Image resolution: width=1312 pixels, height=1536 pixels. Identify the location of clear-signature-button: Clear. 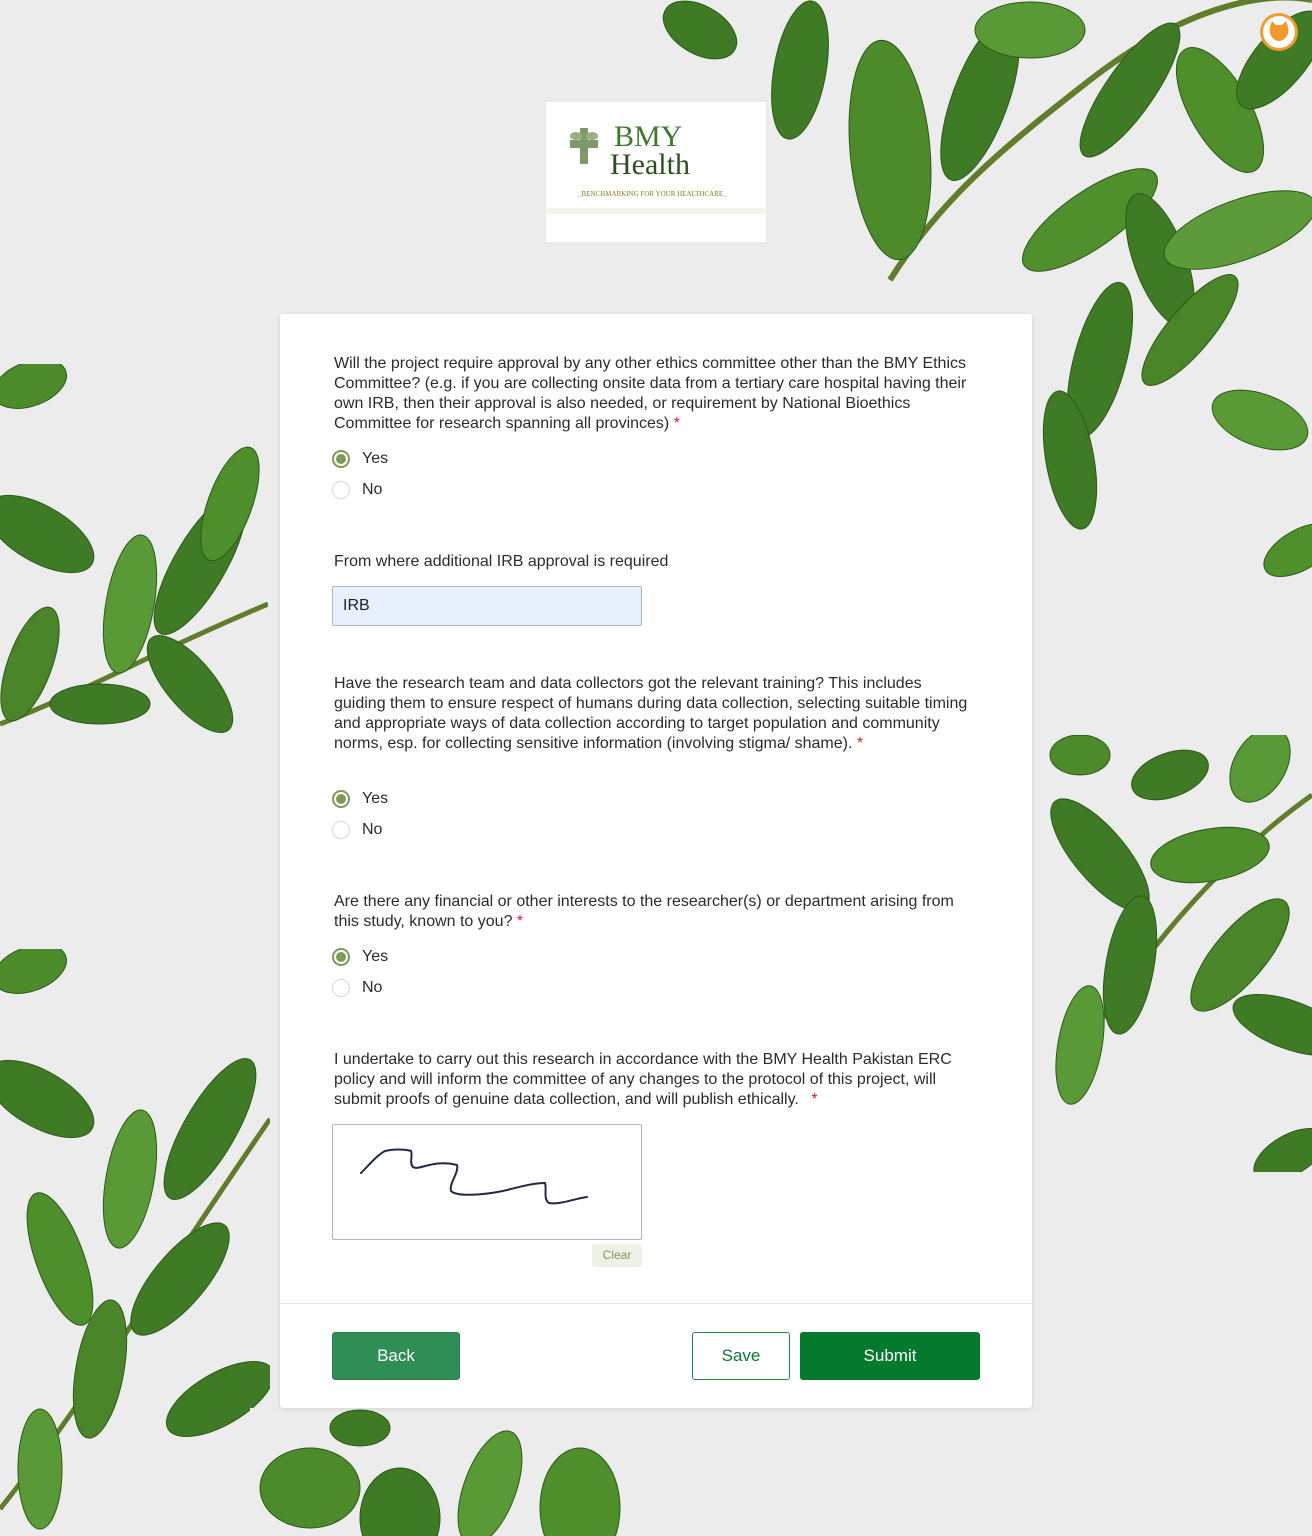
(617, 1255).